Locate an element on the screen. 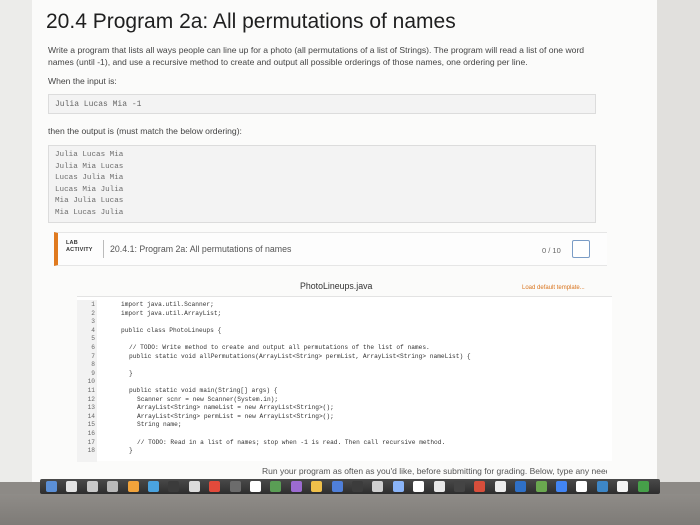  editor-filename: PhotoLineups.java is located at coordinates (336, 286).